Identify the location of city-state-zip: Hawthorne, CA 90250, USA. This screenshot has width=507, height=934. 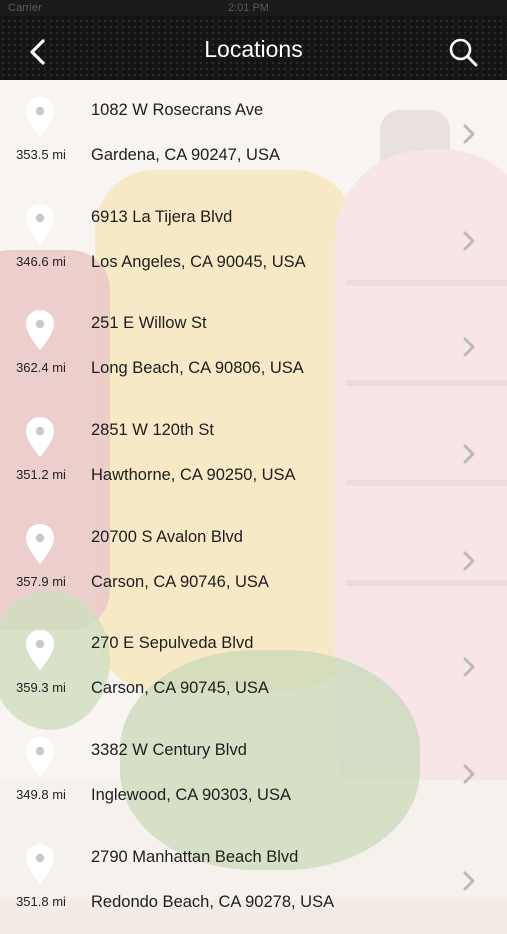
(193, 475).